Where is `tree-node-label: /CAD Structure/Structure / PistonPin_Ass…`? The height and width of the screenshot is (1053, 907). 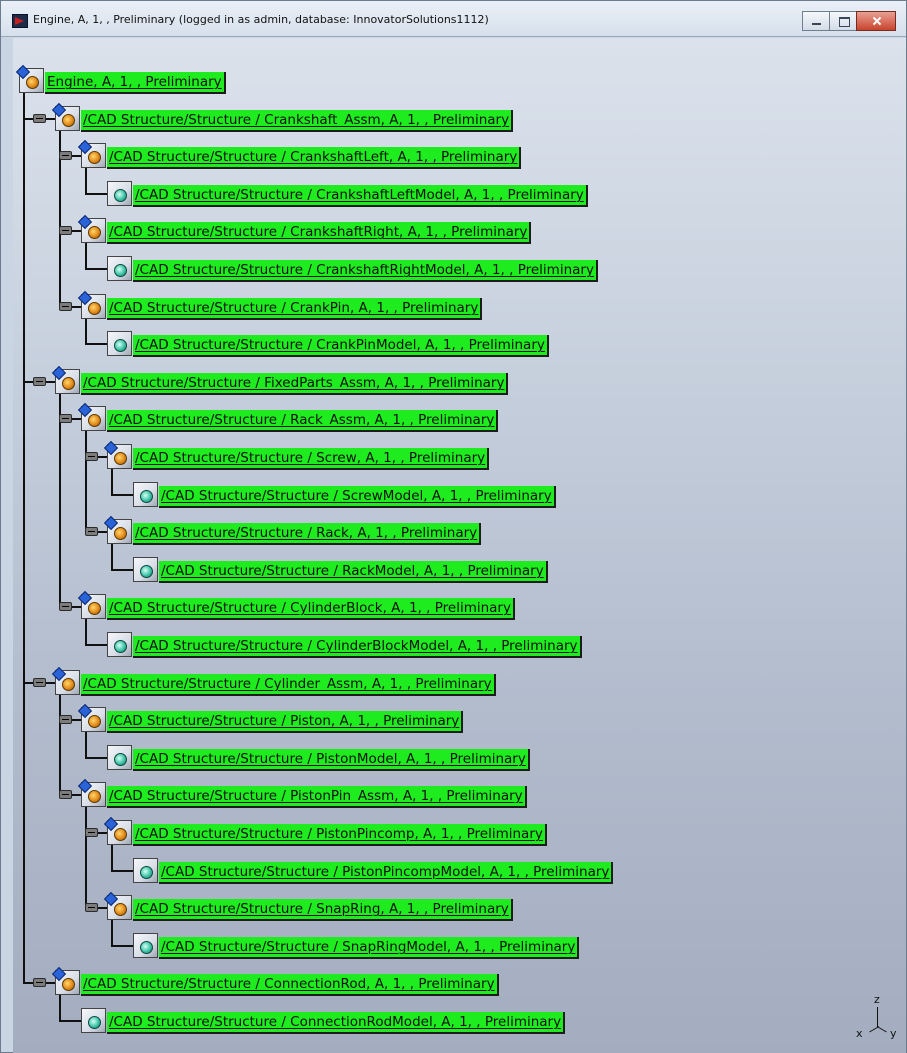
tree-node-label: /CAD Structure/Structure / PistonPin_Ass… is located at coordinates (317, 797).